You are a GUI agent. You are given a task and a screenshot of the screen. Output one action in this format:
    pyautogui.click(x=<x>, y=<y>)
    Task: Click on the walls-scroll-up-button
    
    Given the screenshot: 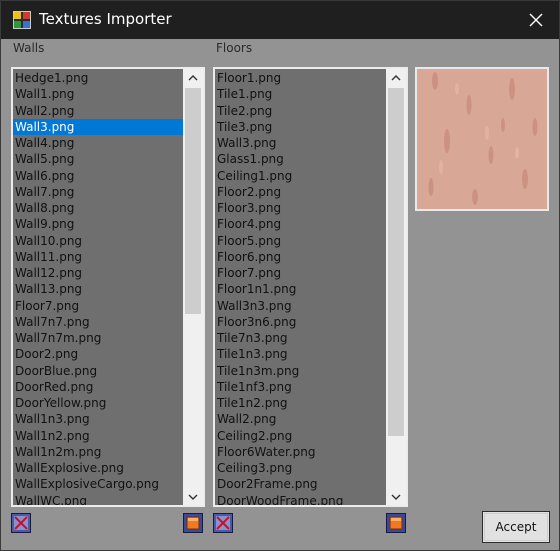 What is the action you would take?
    pyautogui.click(x=193, y=77)
    